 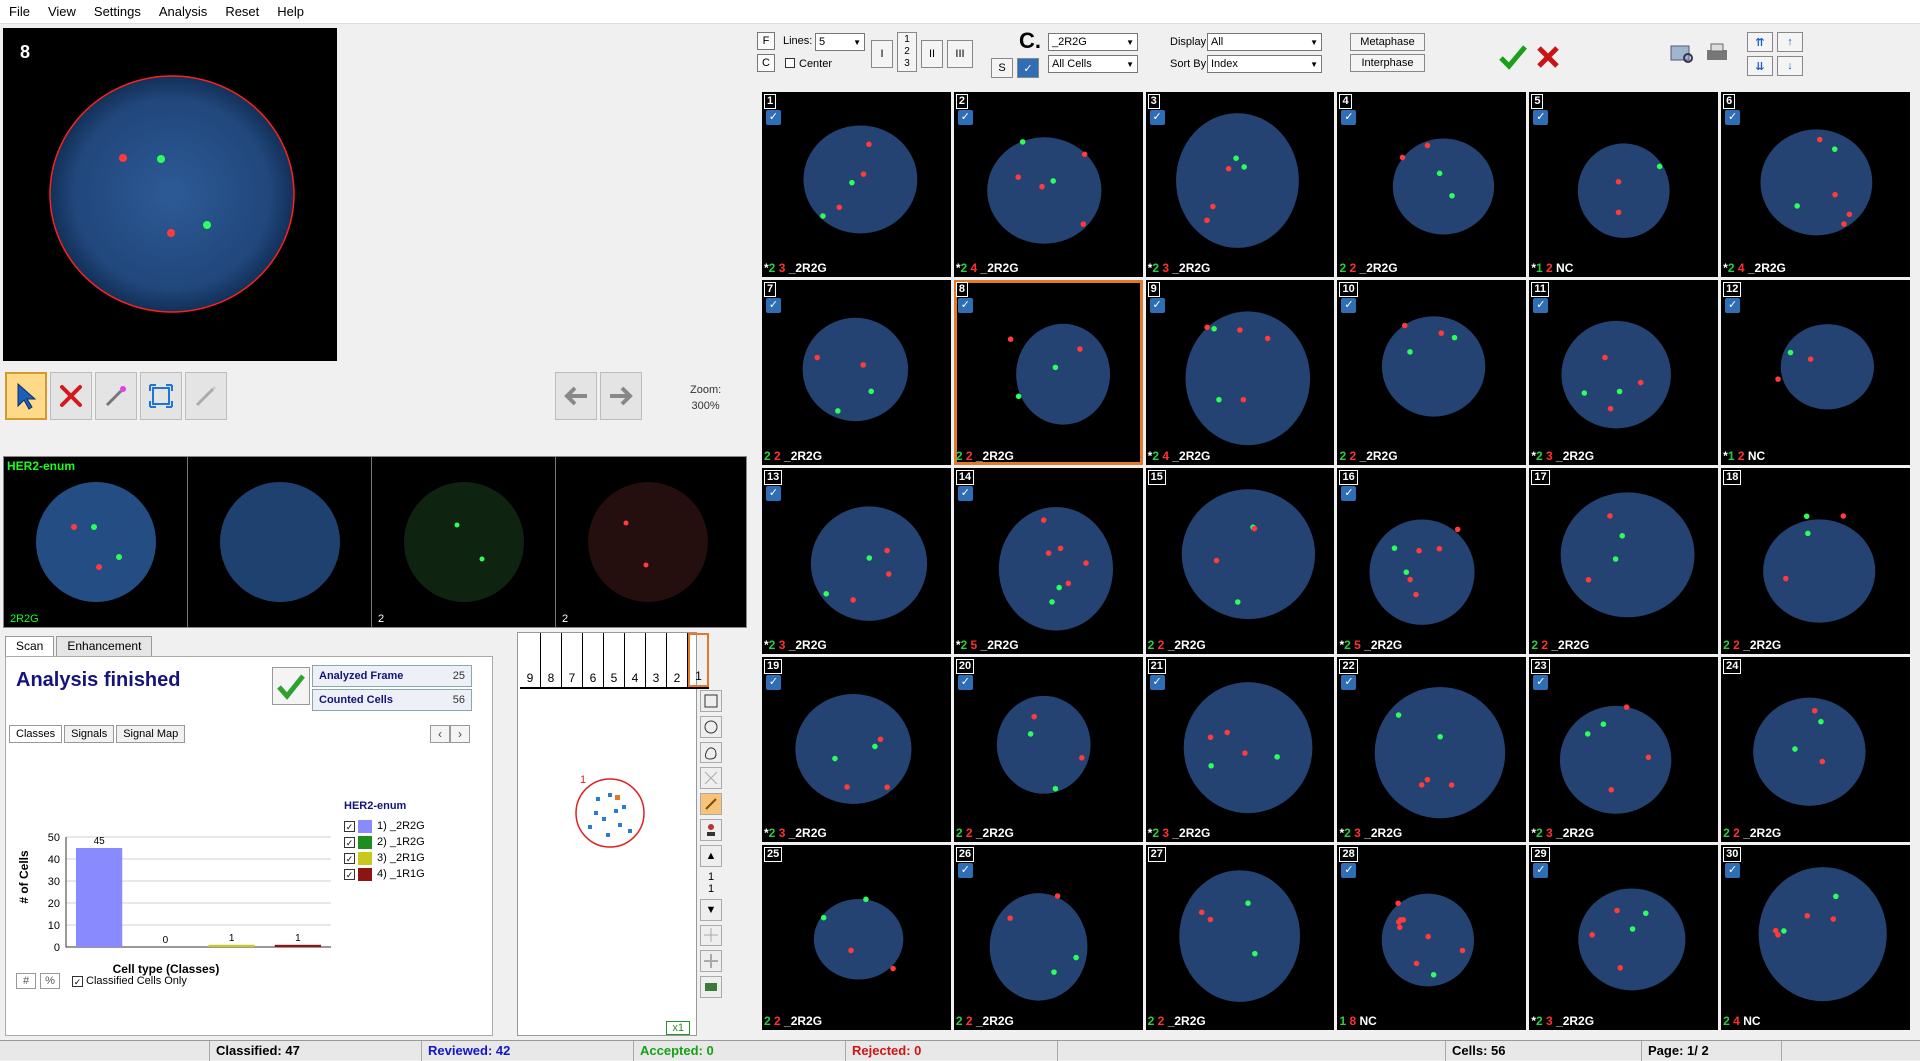 What do you see at coordinates (711, 778) in the screenshot?
I see `clear-tool` at bounding box center [711, 778].